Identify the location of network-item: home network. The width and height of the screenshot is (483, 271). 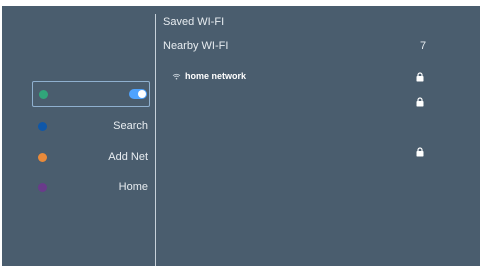
(209, 76).